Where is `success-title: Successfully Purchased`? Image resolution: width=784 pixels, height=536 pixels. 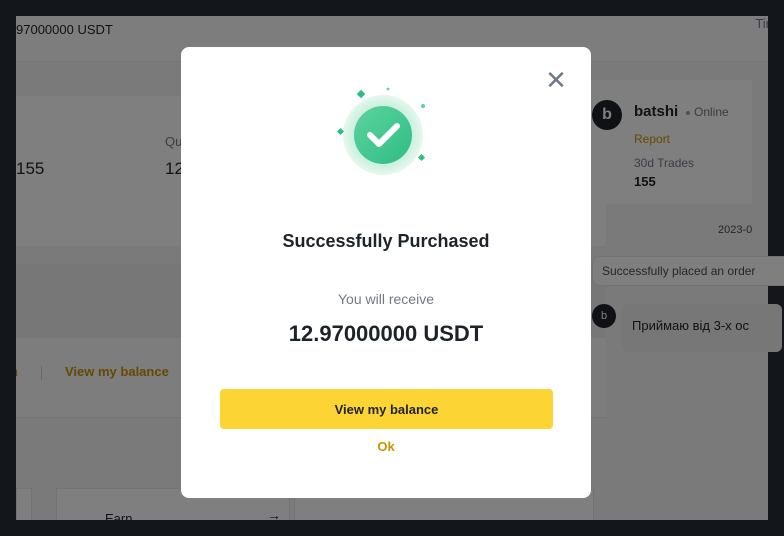 success-title: Successfully Purchased is located at coordinates (386, 241).